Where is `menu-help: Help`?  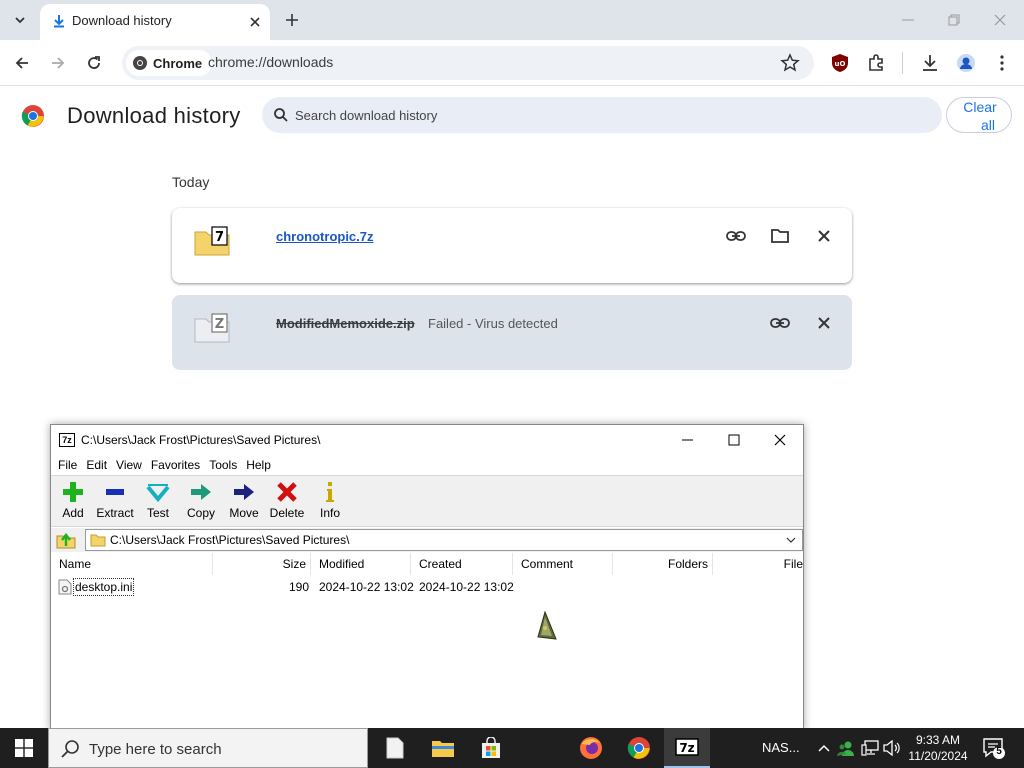 menu-help: Help is located at coordinates (263, 465).